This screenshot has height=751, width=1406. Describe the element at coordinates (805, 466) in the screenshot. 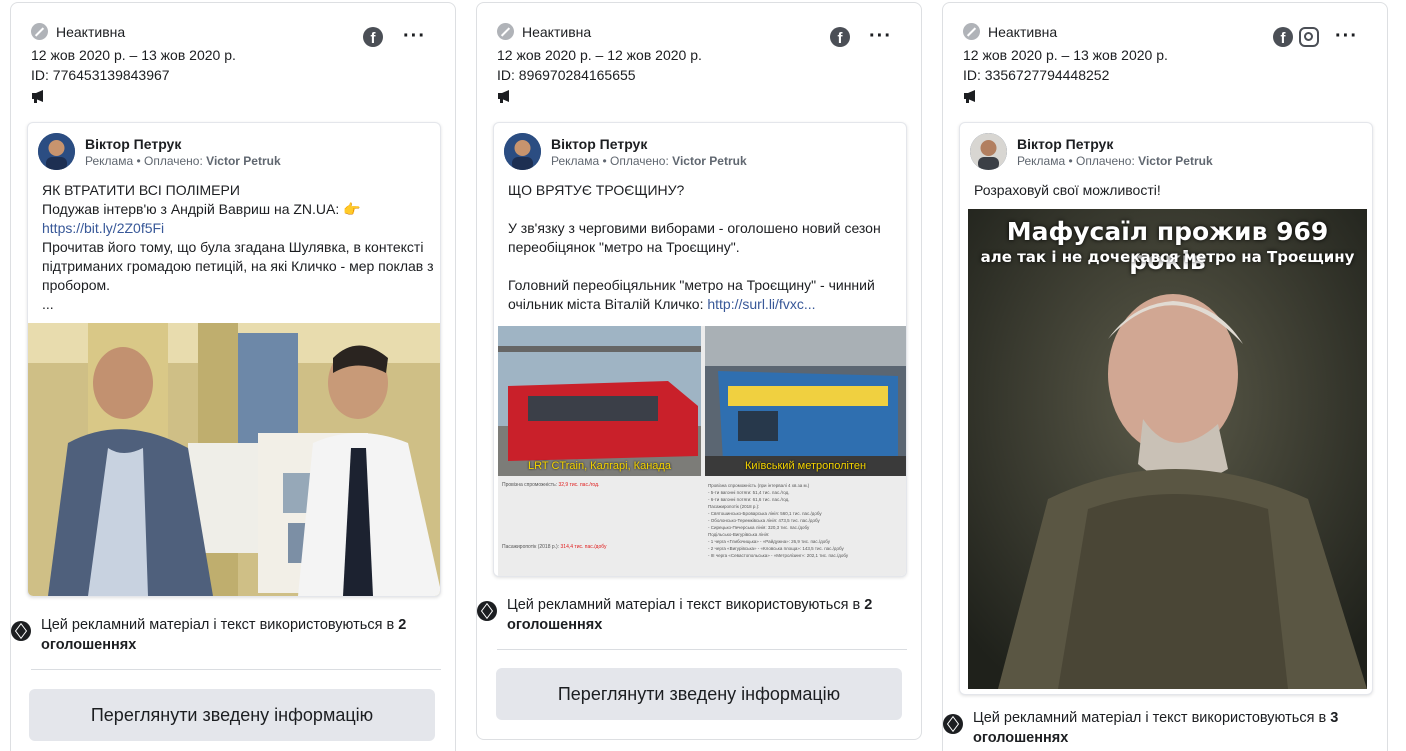

I see `right-caption: Київський метрополітен` at that location.